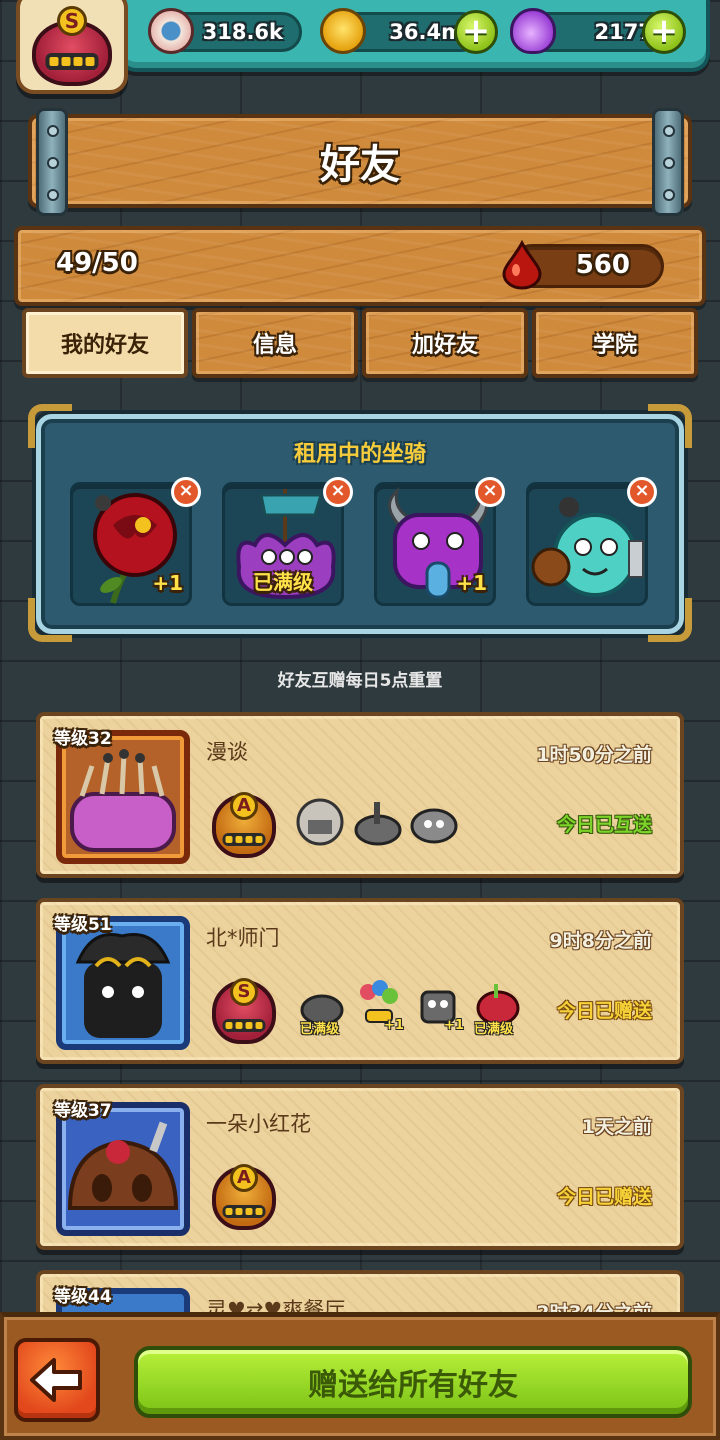  I want to click on arrow-left-icon, so click(56, 1380).